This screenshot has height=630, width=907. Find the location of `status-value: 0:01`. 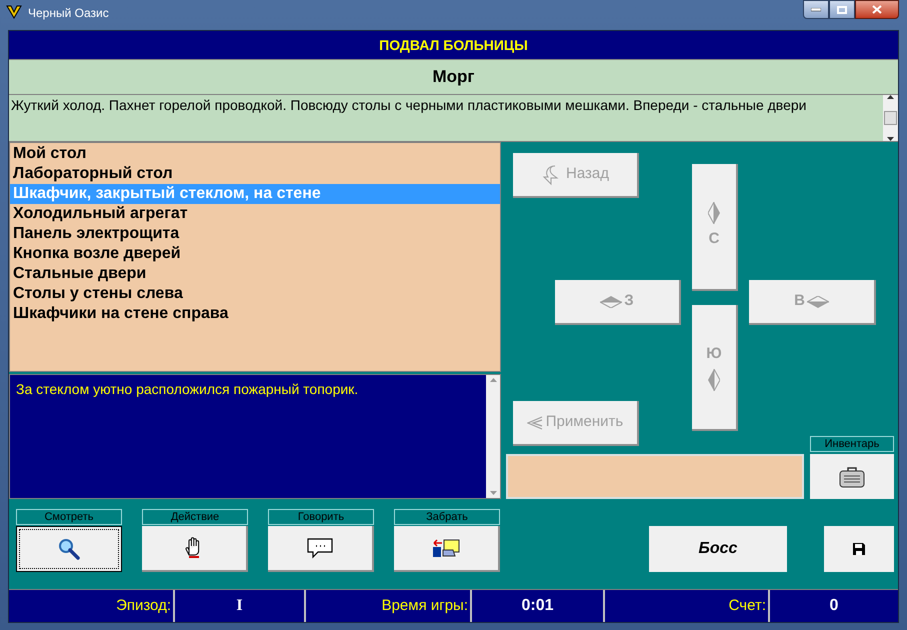

status-value: 0:01 is located at coordinates (538, 606).